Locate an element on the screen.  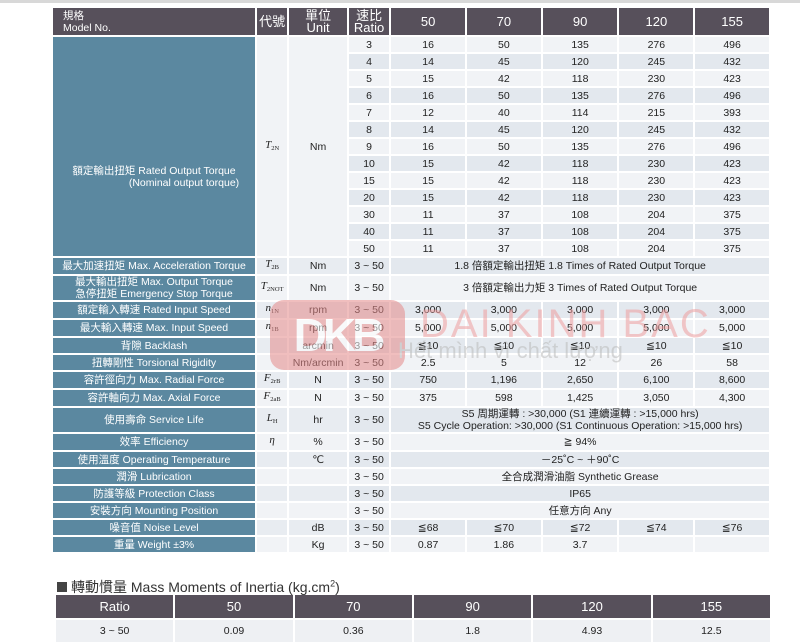
torque-value-cell: 423 is located at coordinates (732, 163).